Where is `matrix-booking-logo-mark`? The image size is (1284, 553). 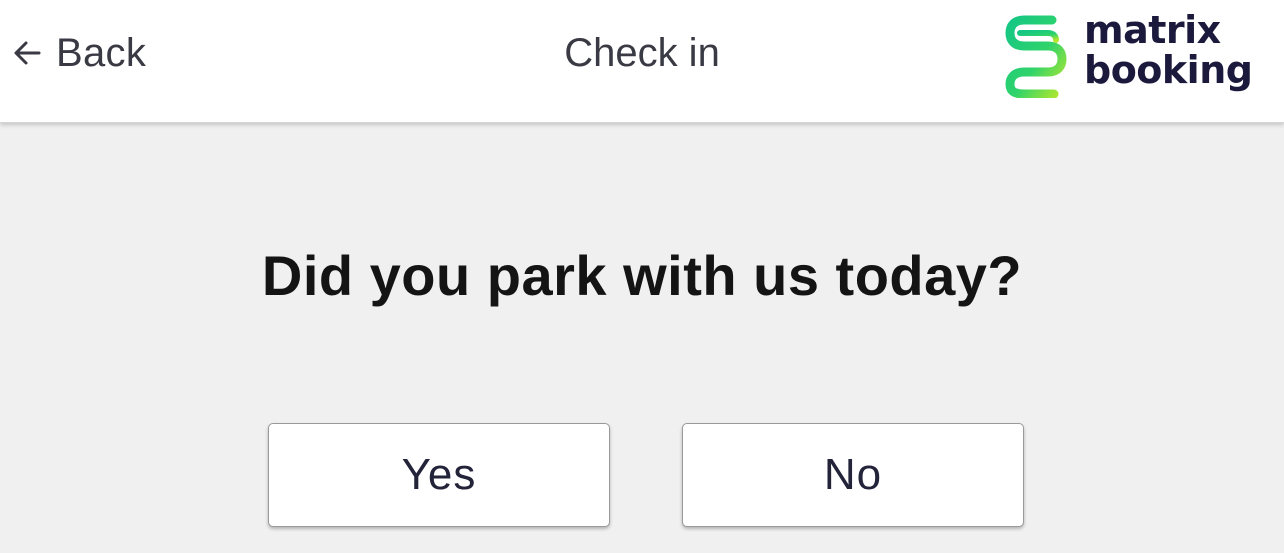
matrix-booking-logo-mark is located at coordinates (1036, 56).